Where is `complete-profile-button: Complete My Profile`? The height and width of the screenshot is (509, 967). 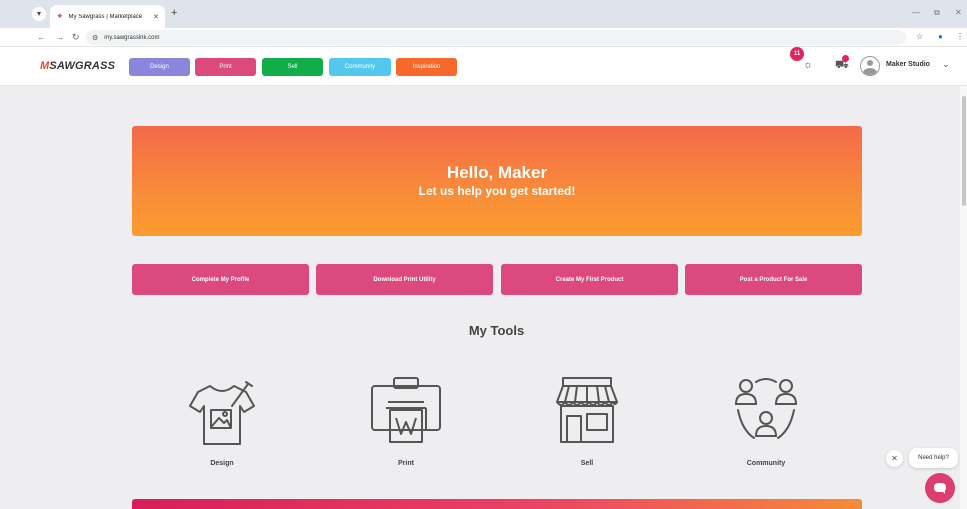
complete-profile-button: Complete My Profile is located at coordinates (220, 279).